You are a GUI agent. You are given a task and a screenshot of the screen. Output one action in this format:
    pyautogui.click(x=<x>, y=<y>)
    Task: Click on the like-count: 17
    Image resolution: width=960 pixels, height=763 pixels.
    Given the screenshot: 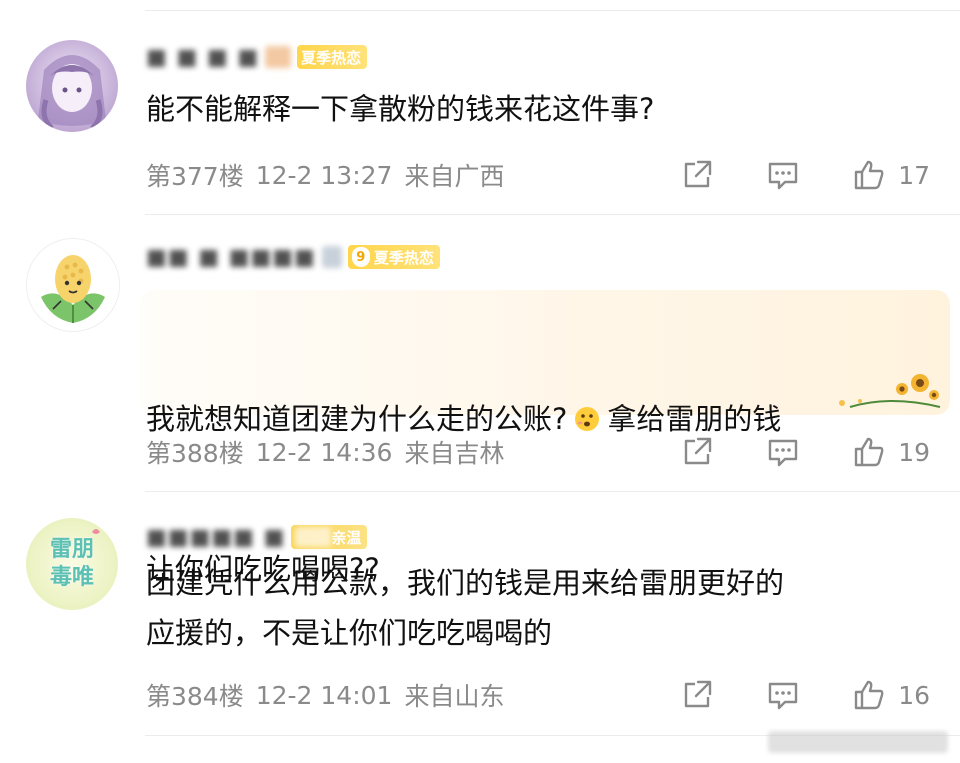 What is the action you would take?
    pyautogui.click(x=914, y=175)
    